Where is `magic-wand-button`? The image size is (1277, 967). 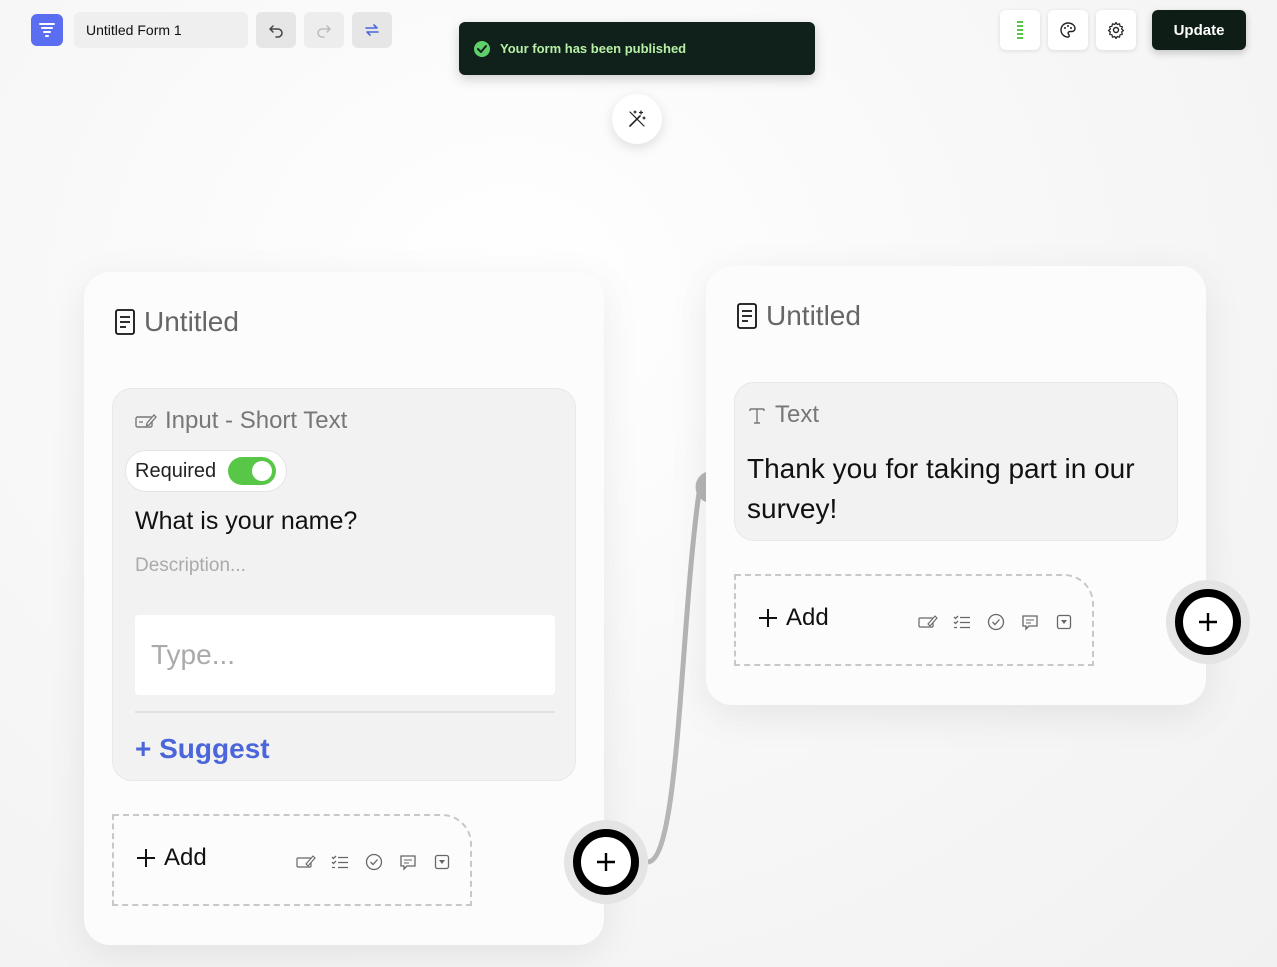
magic-wand-button is located at coordinates (637, 119).